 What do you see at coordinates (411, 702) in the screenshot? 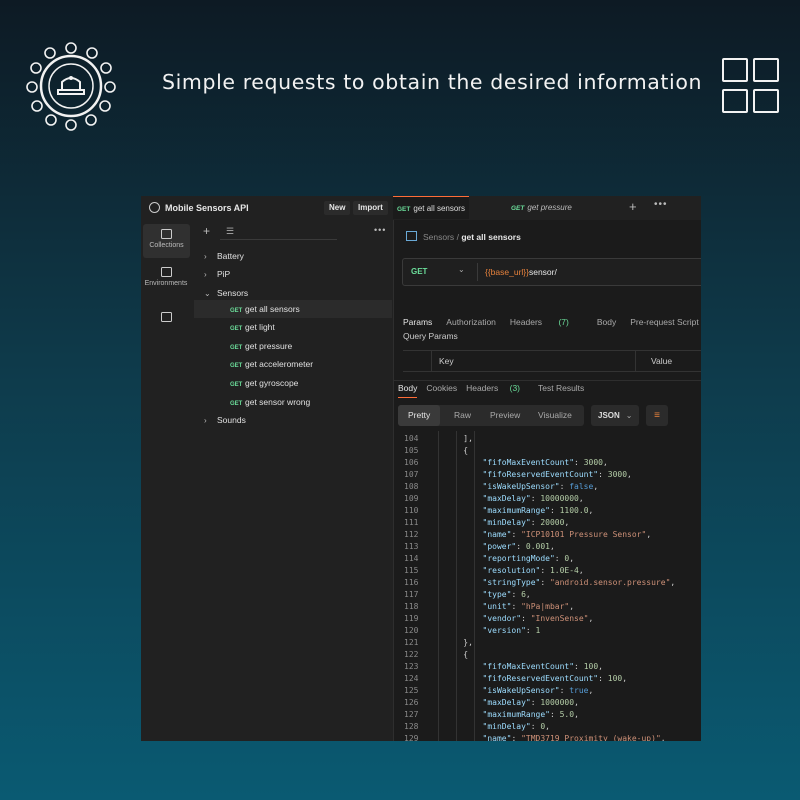
I see `line-number: 126` at bounding box center [411, 702].